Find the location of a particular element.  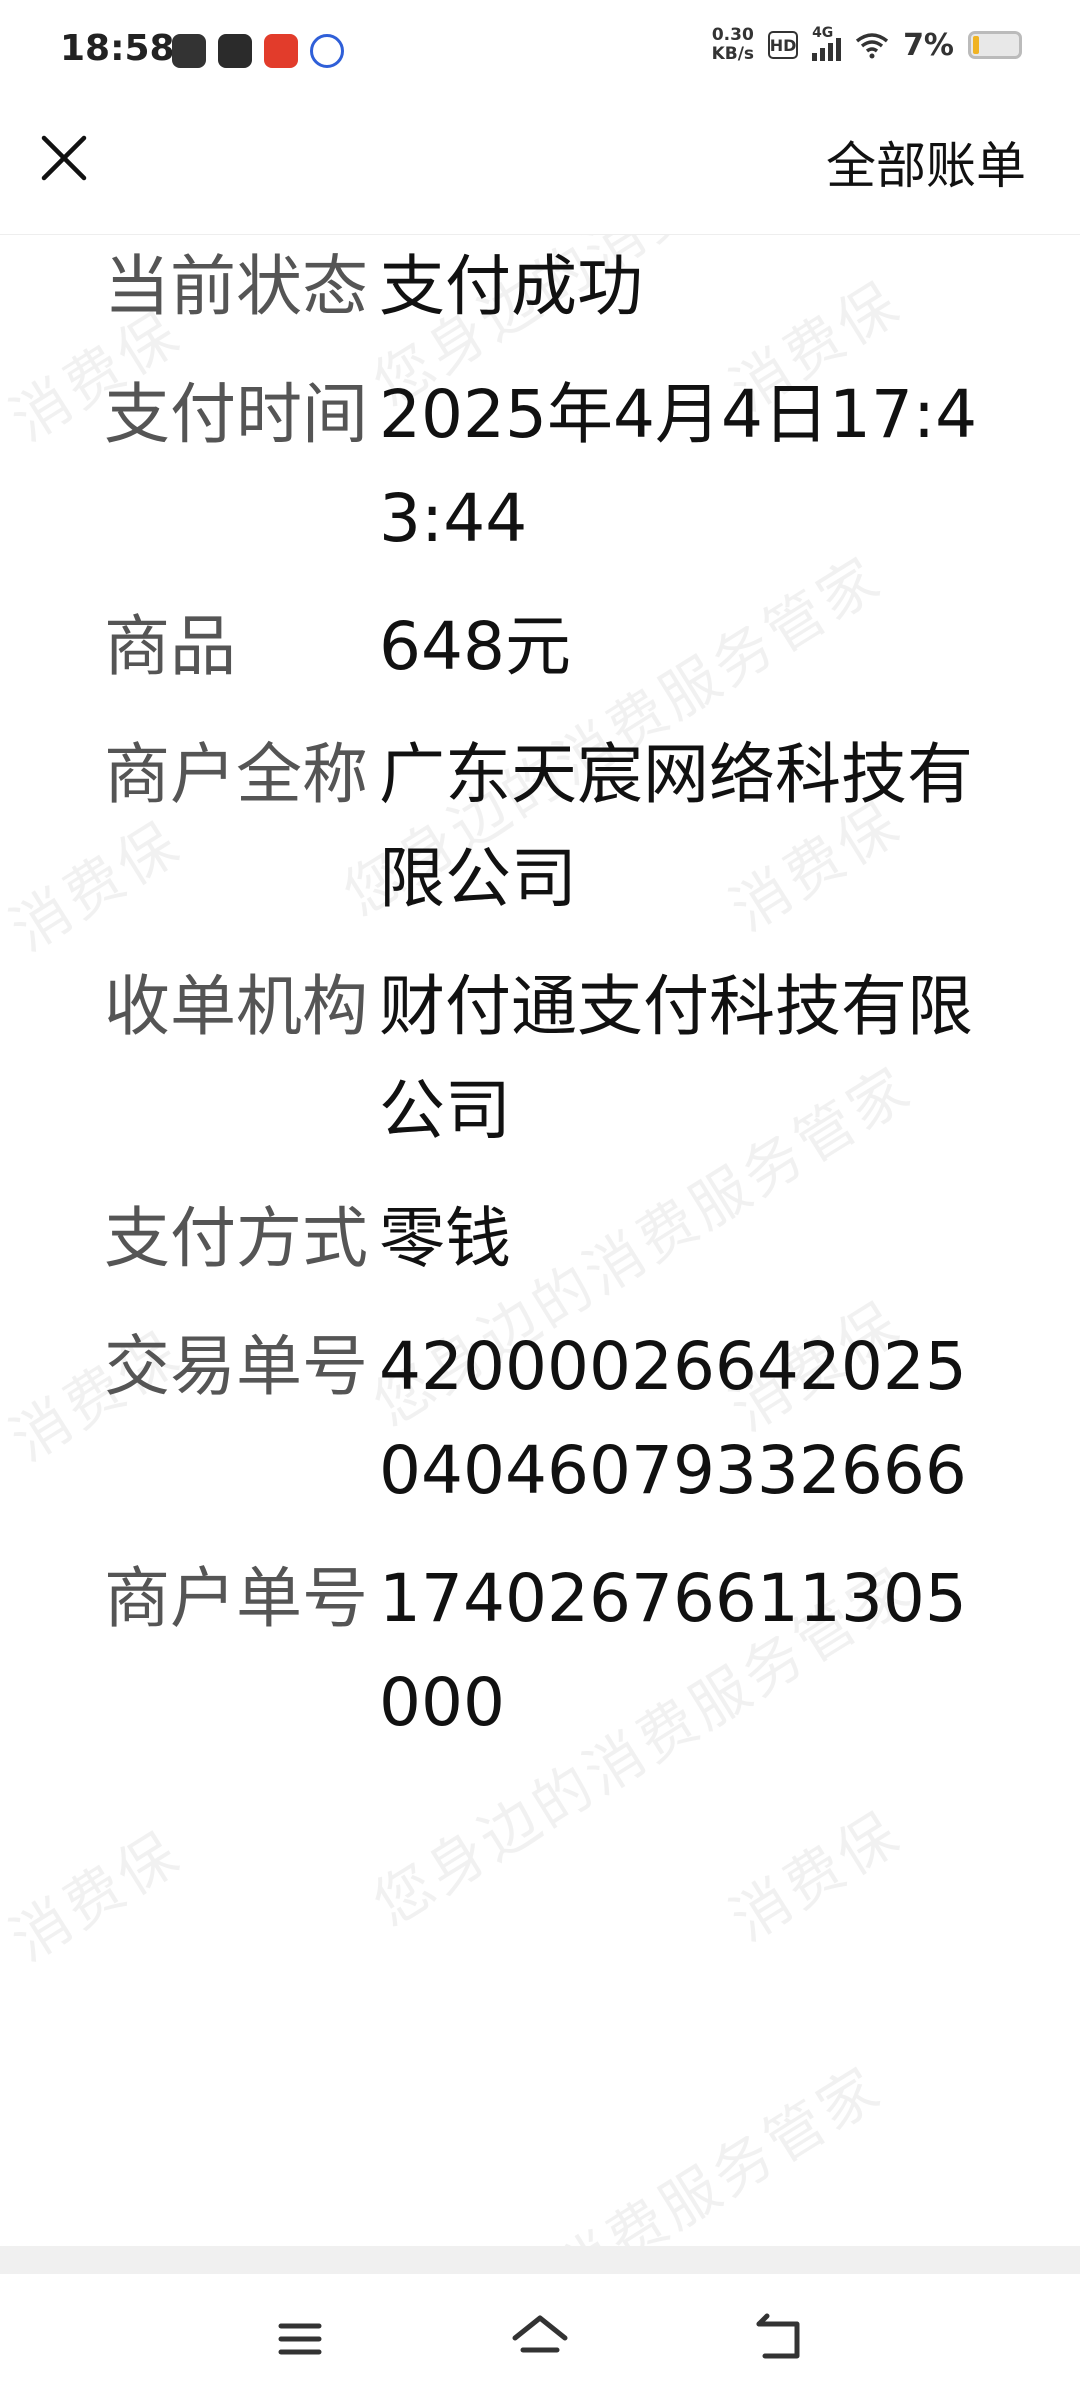

detail-row-acquirer: 收单机构 财付通支付科技有限公司 is located at coordinates (540, 1059).